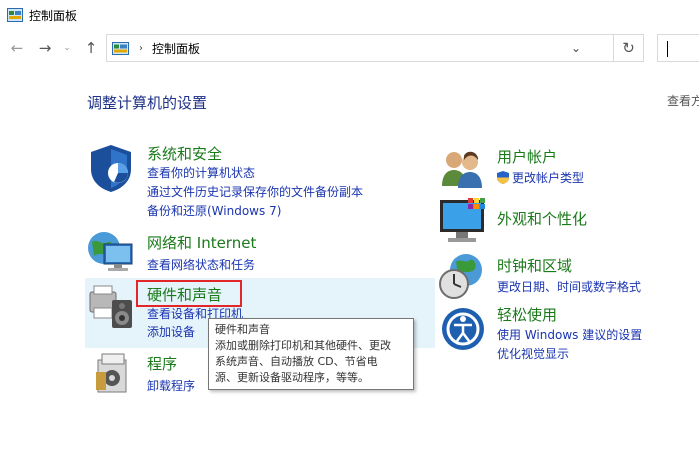 The width and height of the screenshot is (699, 476). I want to click on forward-arrow-icon: →, so click(45, 48).